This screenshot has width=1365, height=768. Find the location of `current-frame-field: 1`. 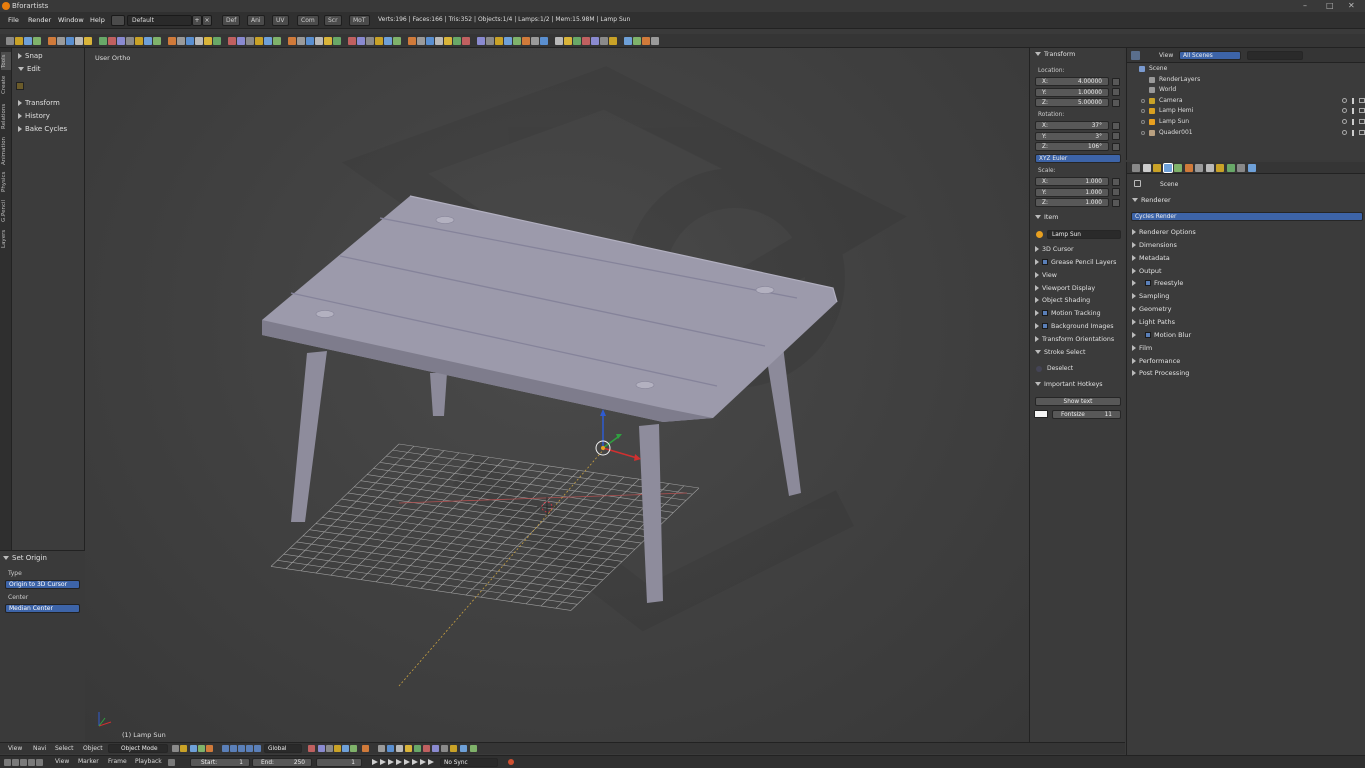

current-frame-field: 1 is located at coordinates (339, 762).